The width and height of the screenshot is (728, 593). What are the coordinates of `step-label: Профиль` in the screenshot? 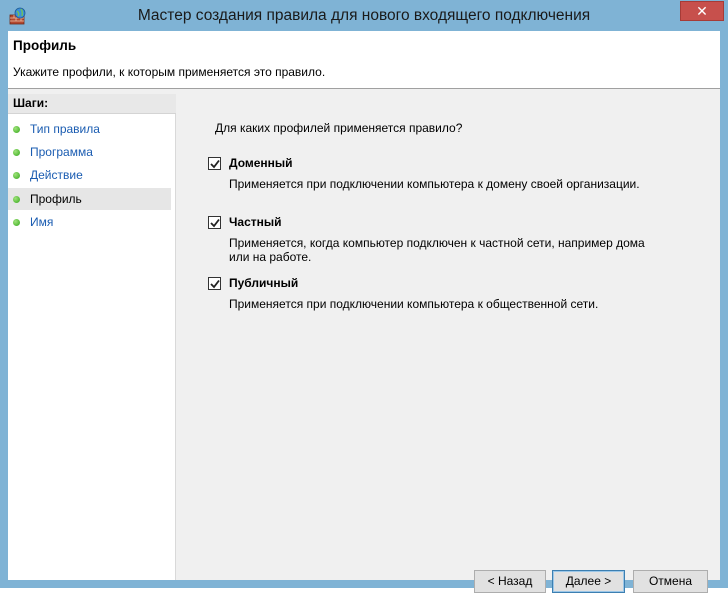 It's located at (56, 199).